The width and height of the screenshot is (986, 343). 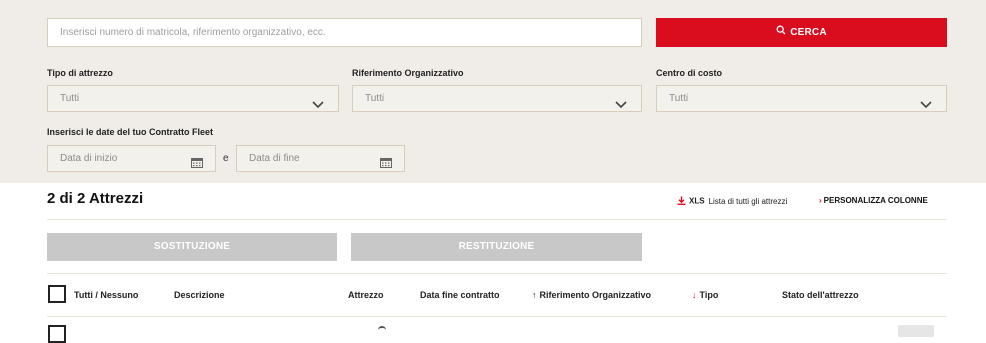 What do you see at coordinates (344, 32) in the screenshot?
I see `search-input` at bounding box center [344, 32].